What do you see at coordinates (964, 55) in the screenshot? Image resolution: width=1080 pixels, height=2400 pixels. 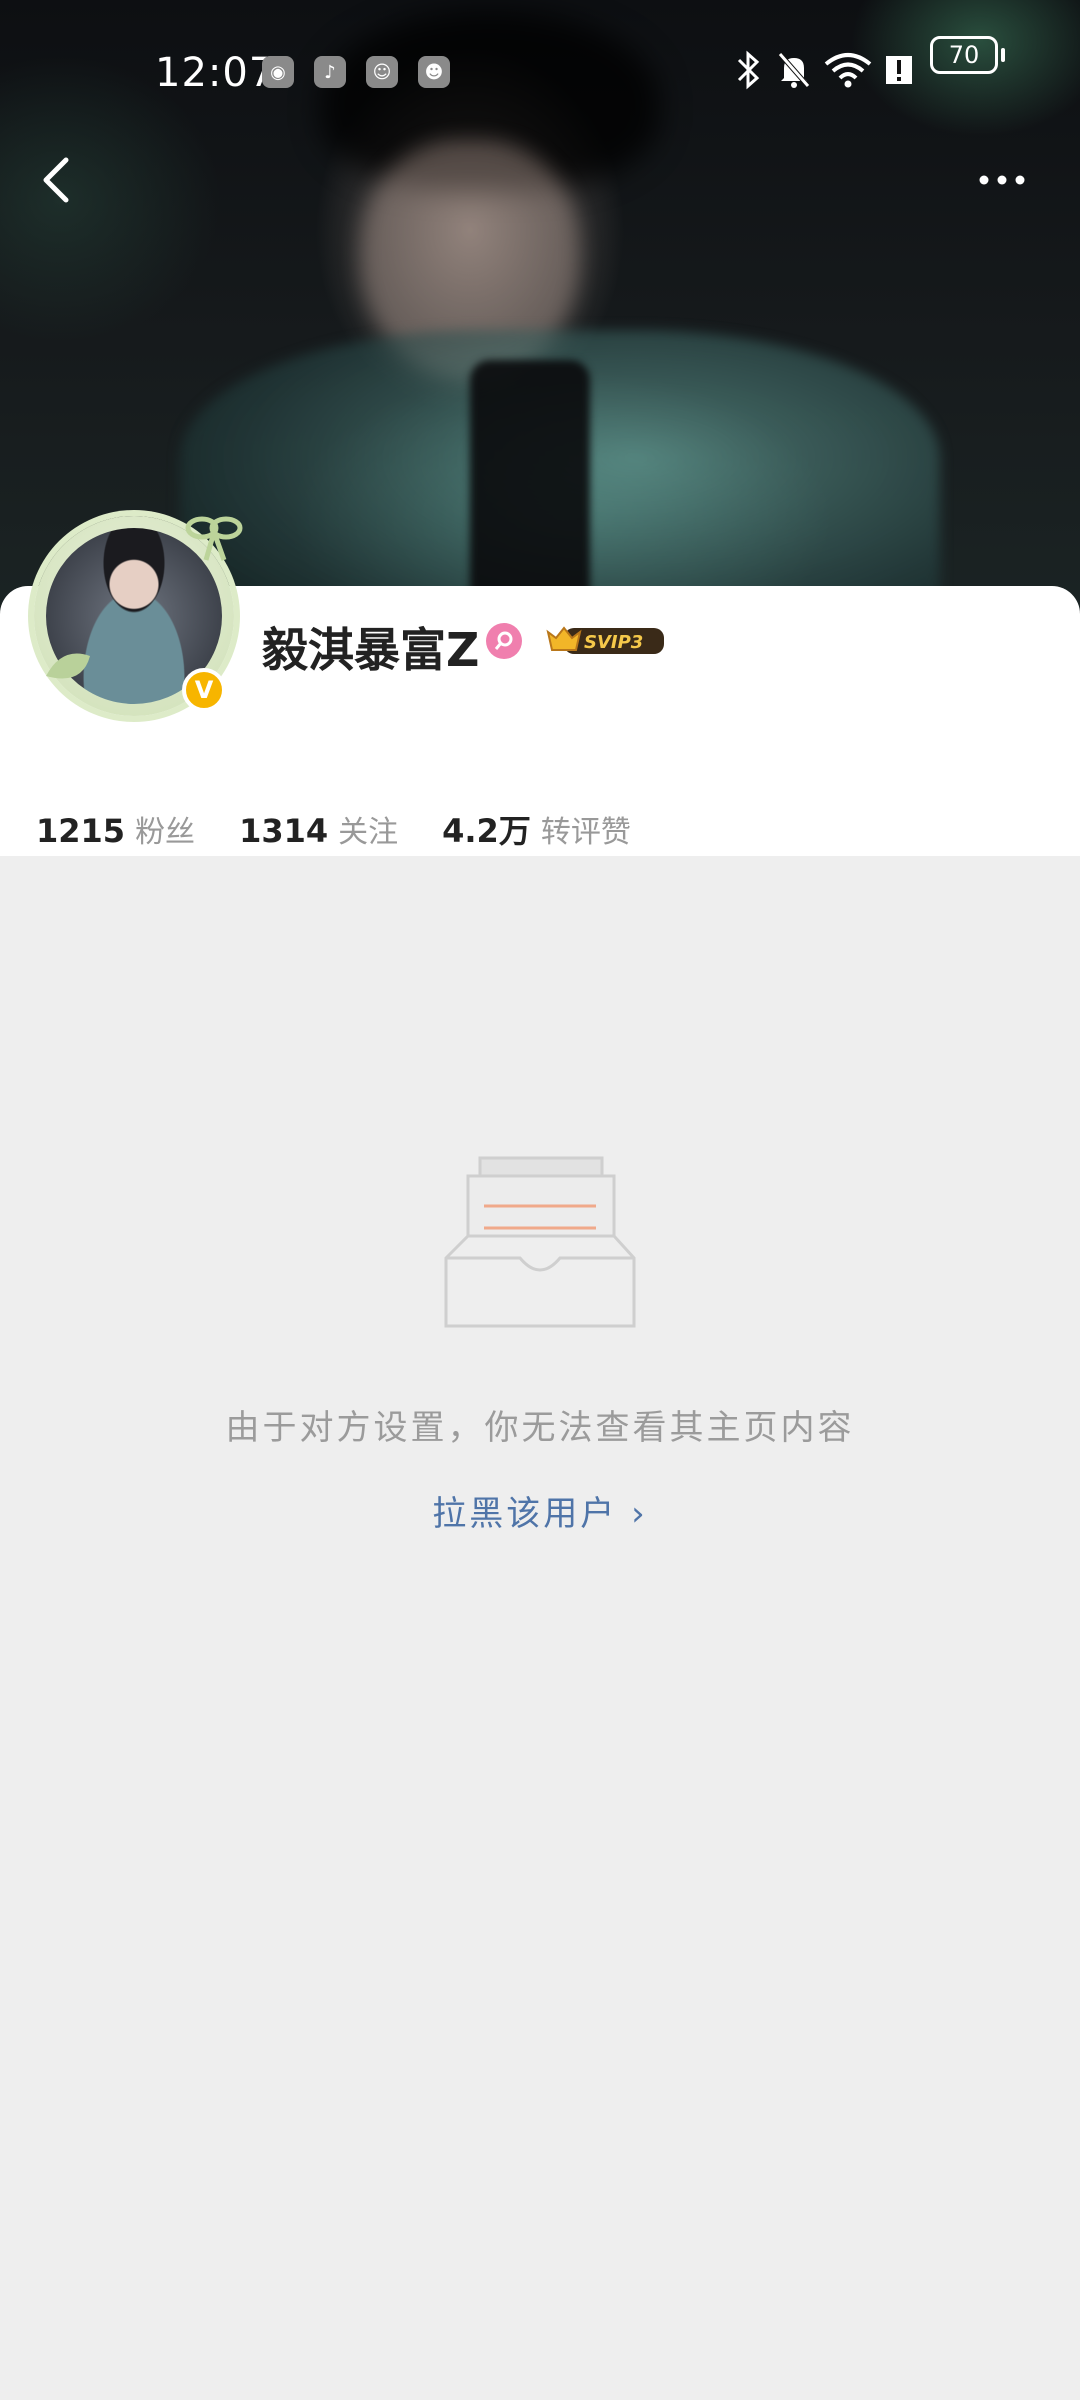 I see `battery-icon: 70` at bounding box center [964, 55].